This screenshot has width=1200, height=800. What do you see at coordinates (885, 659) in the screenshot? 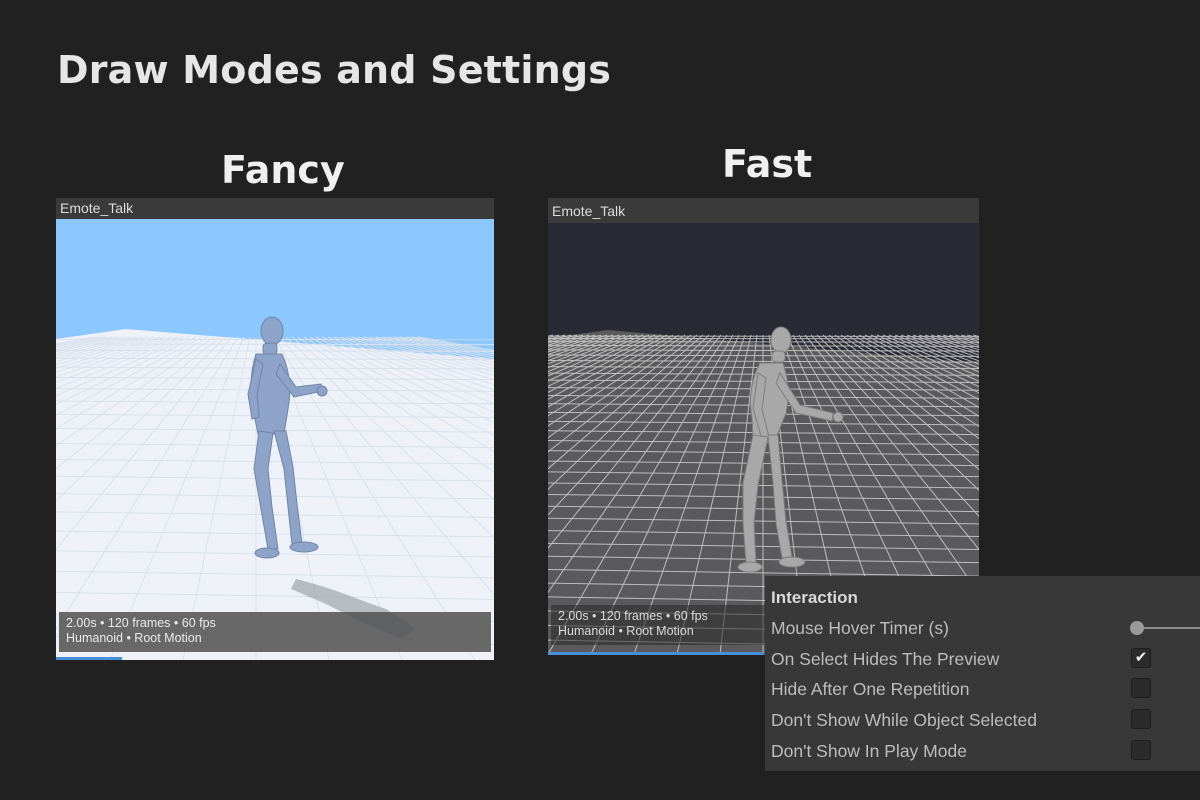
I see `setting-label: On Select Hides The Preview` at bounding box center [885, 659].